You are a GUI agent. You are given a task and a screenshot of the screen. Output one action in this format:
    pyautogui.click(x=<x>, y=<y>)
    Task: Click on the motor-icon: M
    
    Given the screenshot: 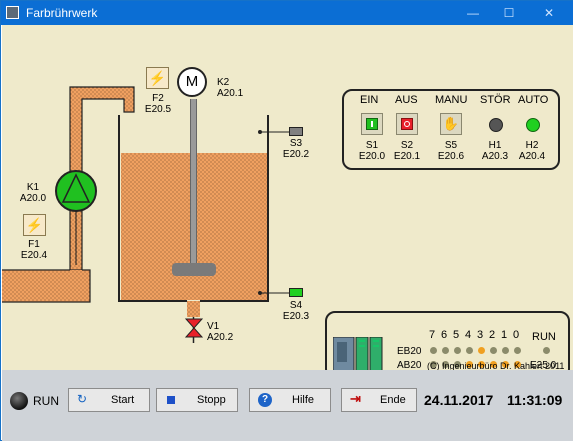 What is the action you would take?
    pyautogui.click(x=192, y=82)
    